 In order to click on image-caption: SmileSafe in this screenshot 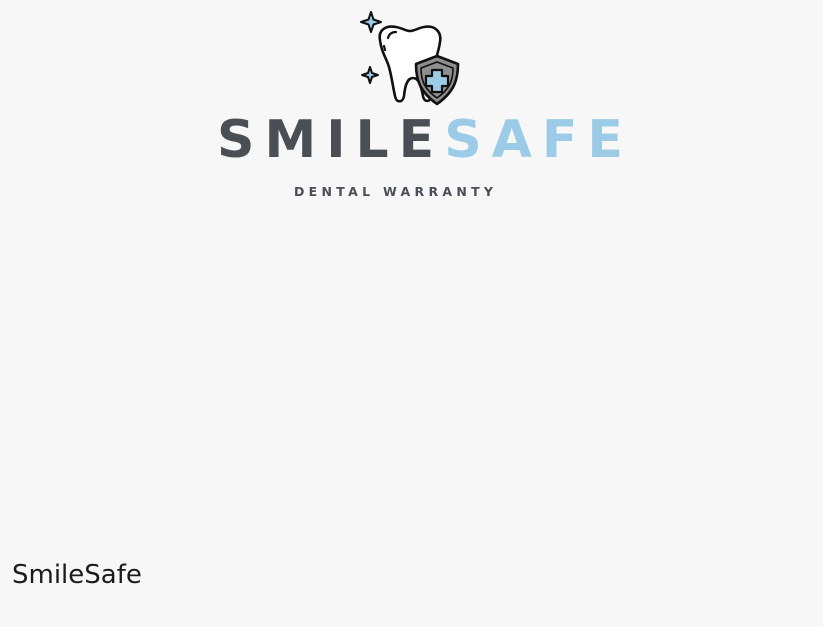, I will do `click(77, 575)`.